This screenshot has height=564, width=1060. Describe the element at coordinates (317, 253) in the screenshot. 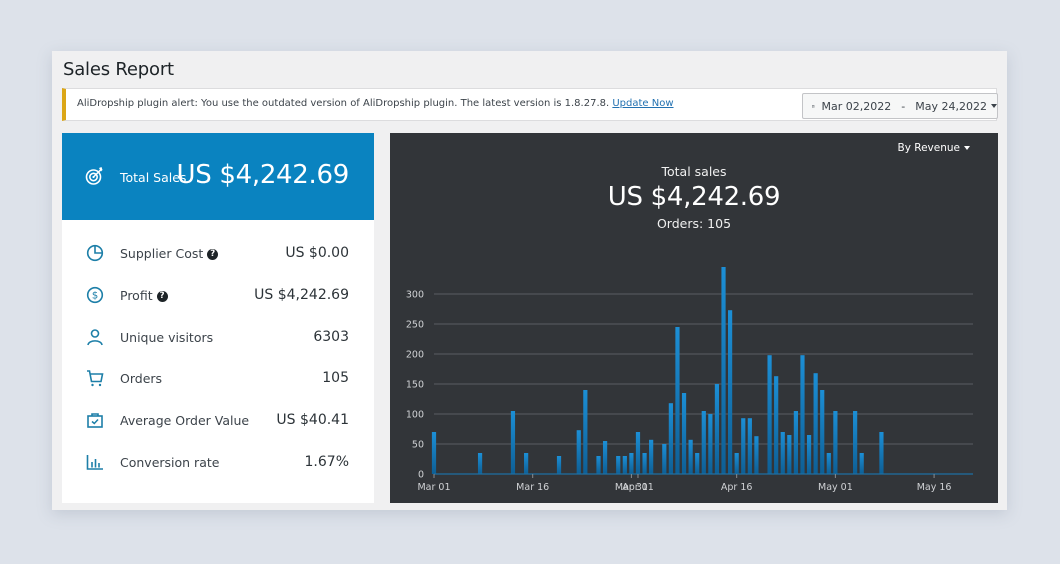

I see `metric-value: US $0.00` at that location.